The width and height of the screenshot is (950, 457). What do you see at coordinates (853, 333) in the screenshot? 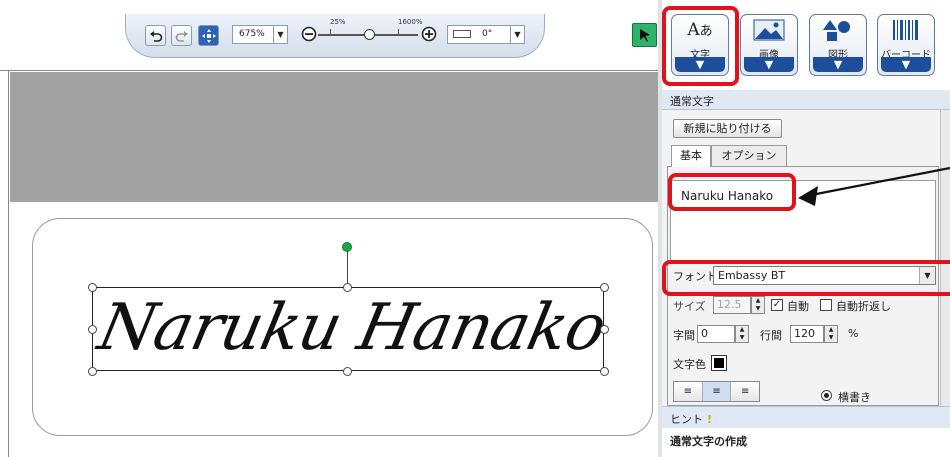
I see `percent-label: %` at bounding box center [853, 333].